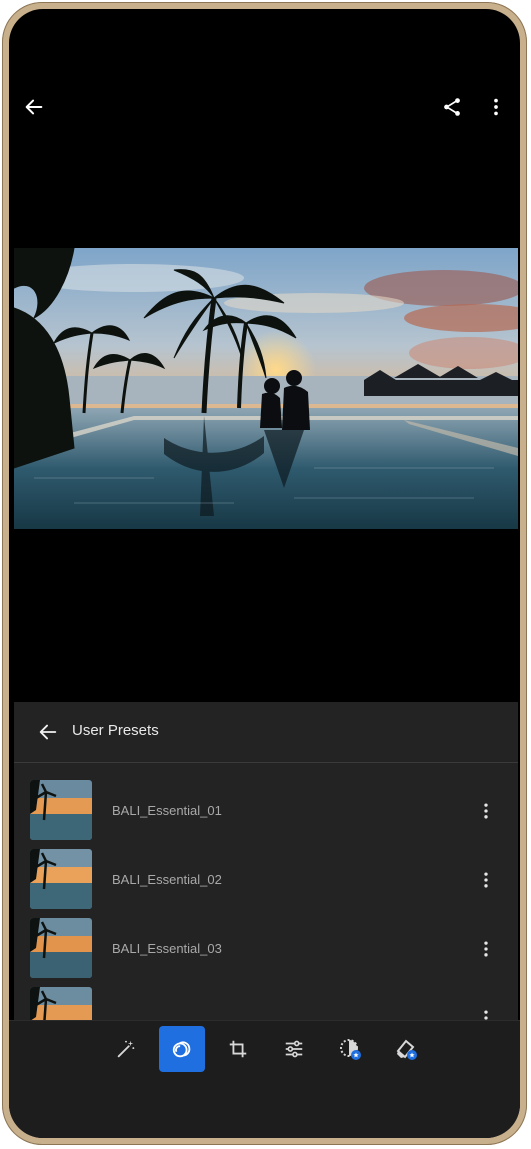 The height and width of the screenshot is (1149, 531). I want to click on magic-wand-icon, so click(126, 1049).